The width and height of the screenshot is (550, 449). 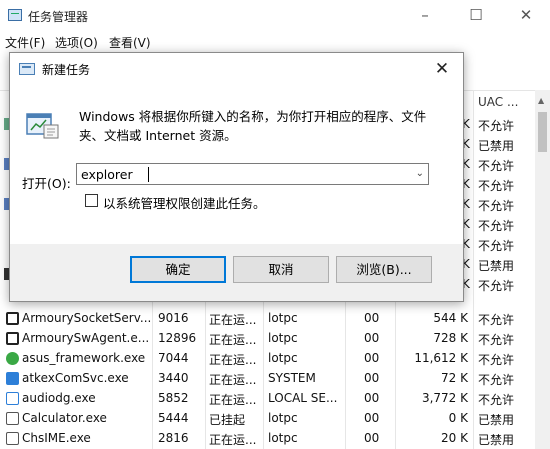 I want to click on process-name: asus_framework.exe, so click(x=84, y=358).